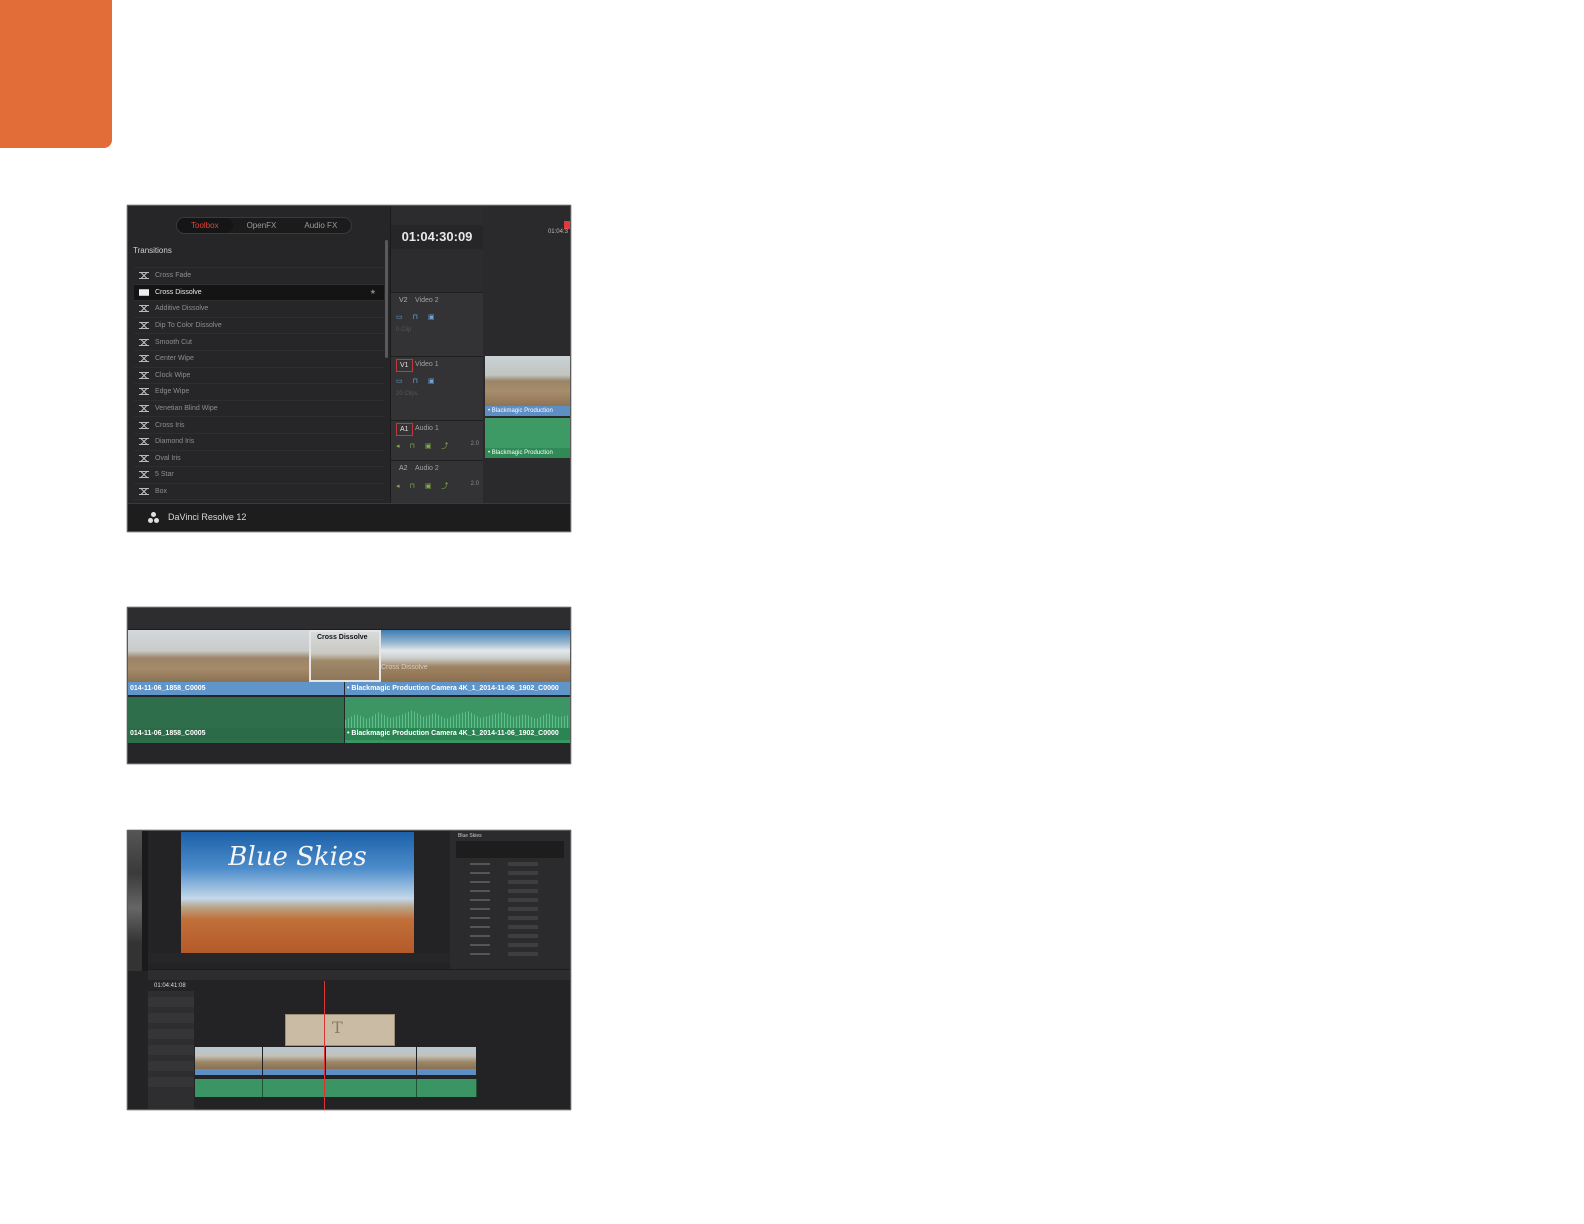 Image resolution: width=1584 pixels, height=1224 pixels. Describe the element at coordinates (297, 857) in the screenshot. I see `viewer-title-text: Blue Skies` at that location.